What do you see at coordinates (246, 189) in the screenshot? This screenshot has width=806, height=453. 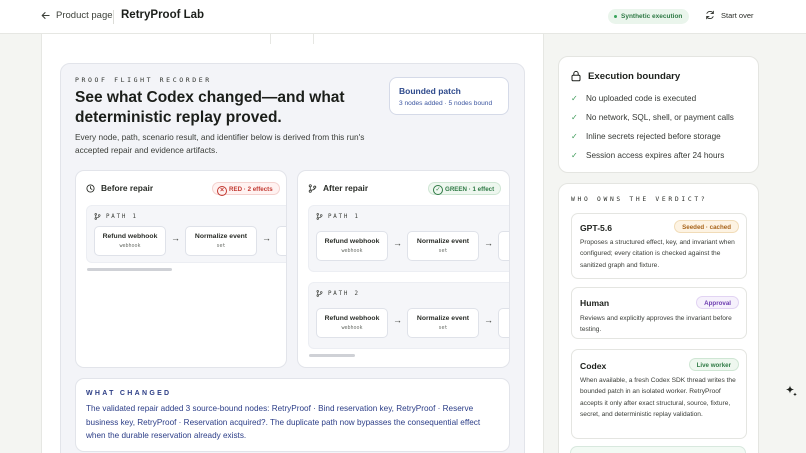 I see `red-status-badge: RED · 2 effects` at bounding box center [246, 189].